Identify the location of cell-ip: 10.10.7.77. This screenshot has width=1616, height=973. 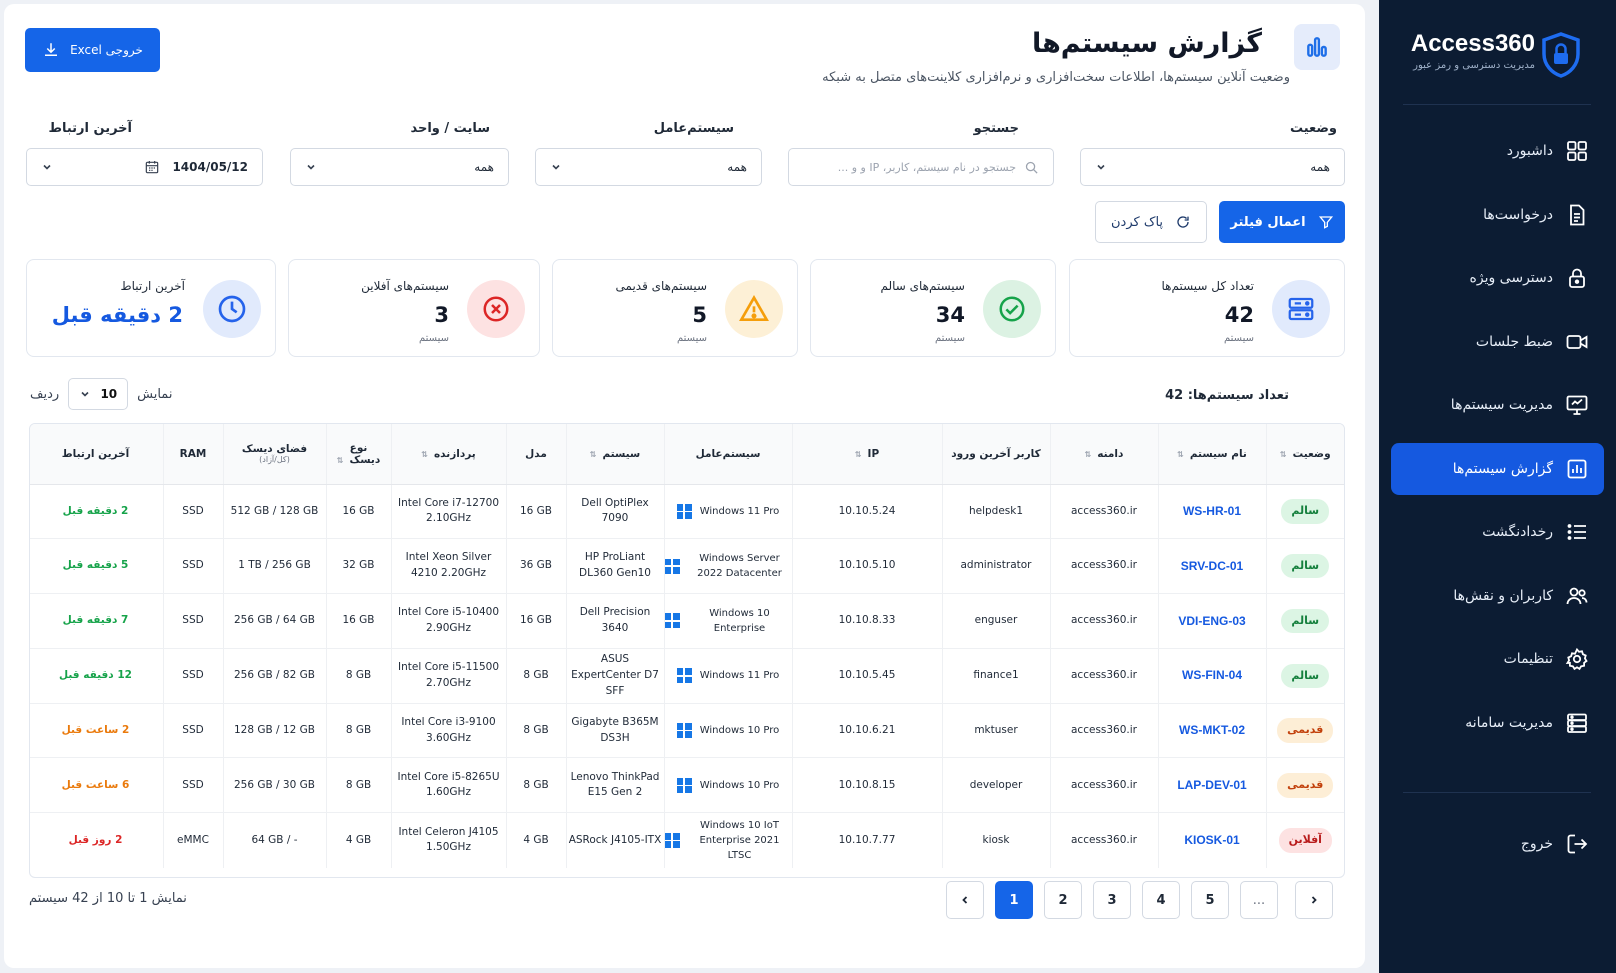
(866, 840).